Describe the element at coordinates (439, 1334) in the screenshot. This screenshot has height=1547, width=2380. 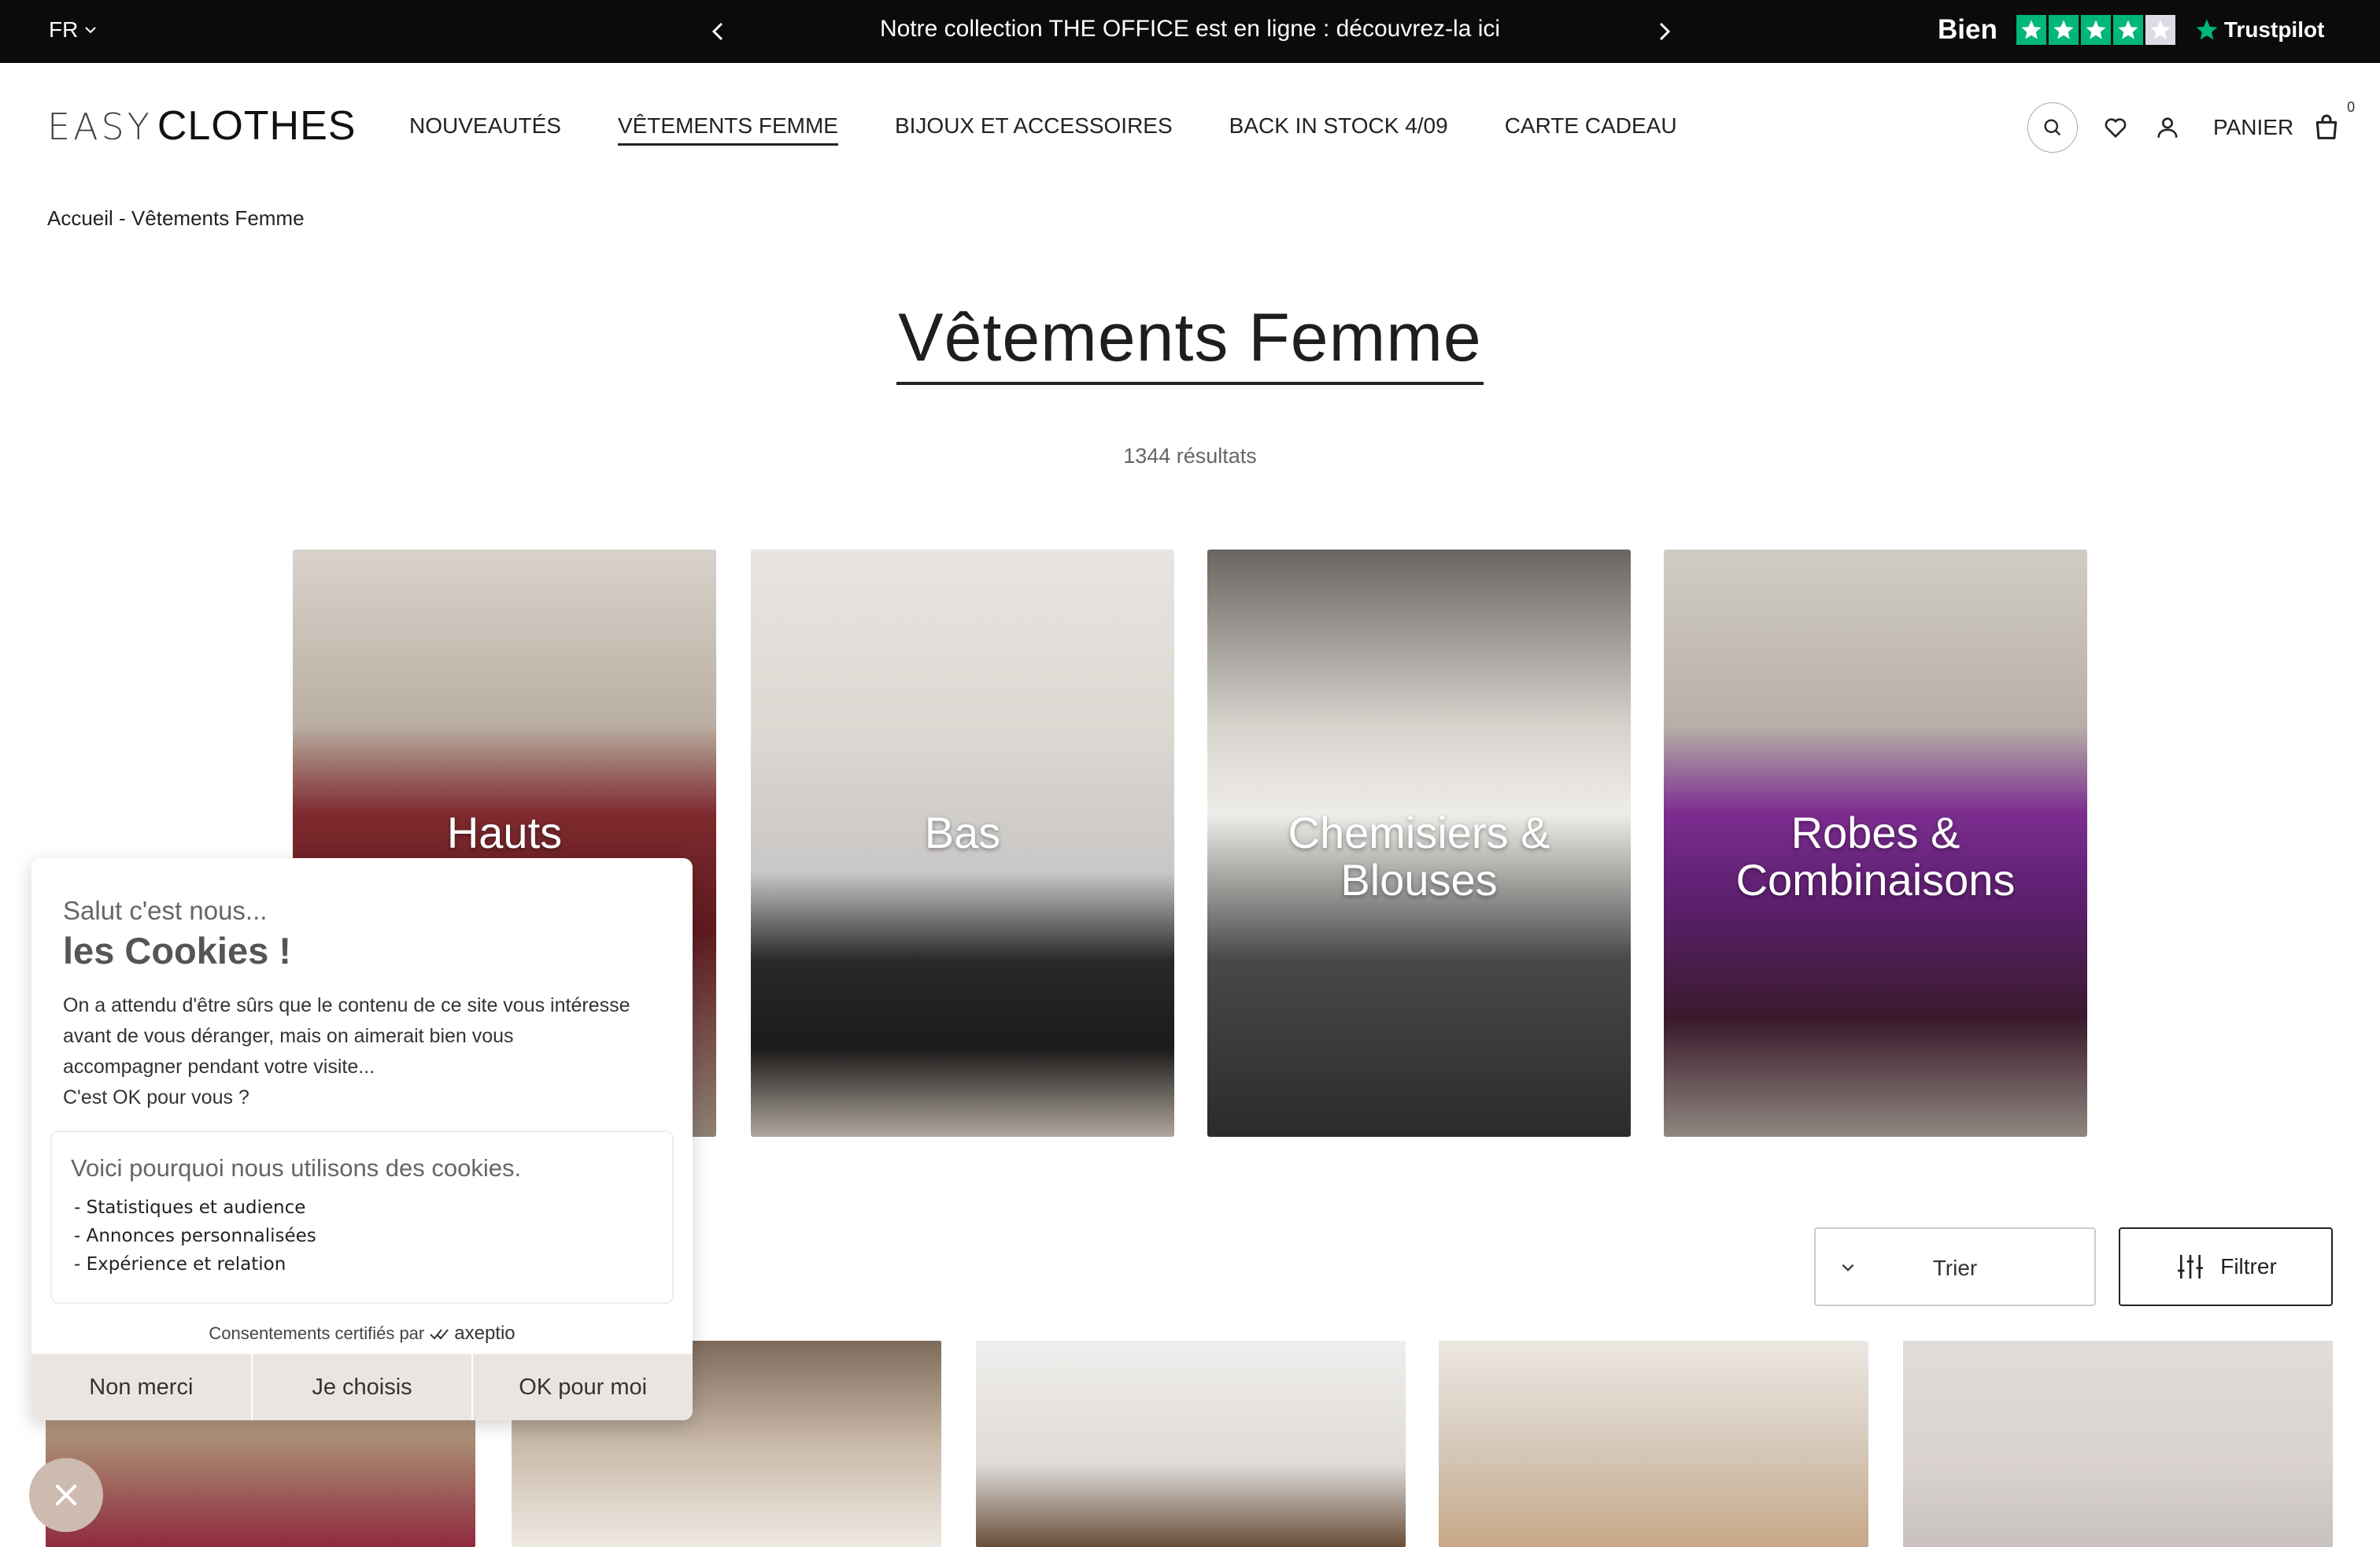
I see `axeptio-check-icon` at that location.